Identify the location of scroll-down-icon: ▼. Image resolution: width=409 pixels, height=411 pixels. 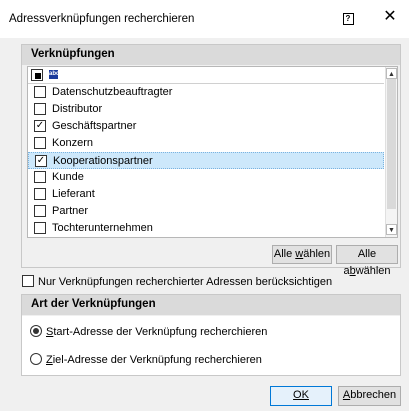
(391, 229).